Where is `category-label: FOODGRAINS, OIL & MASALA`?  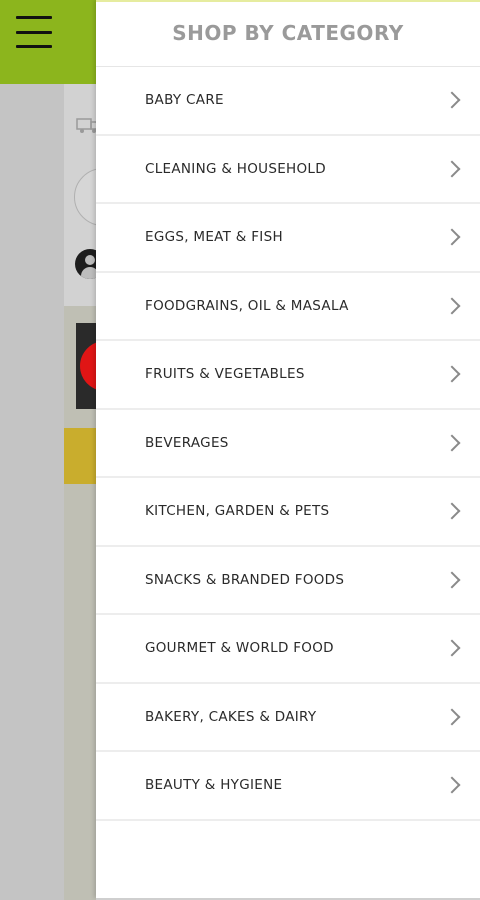 category-label: FOODGRAINS, OIL & MASALA is located at coordinates (247, 305).